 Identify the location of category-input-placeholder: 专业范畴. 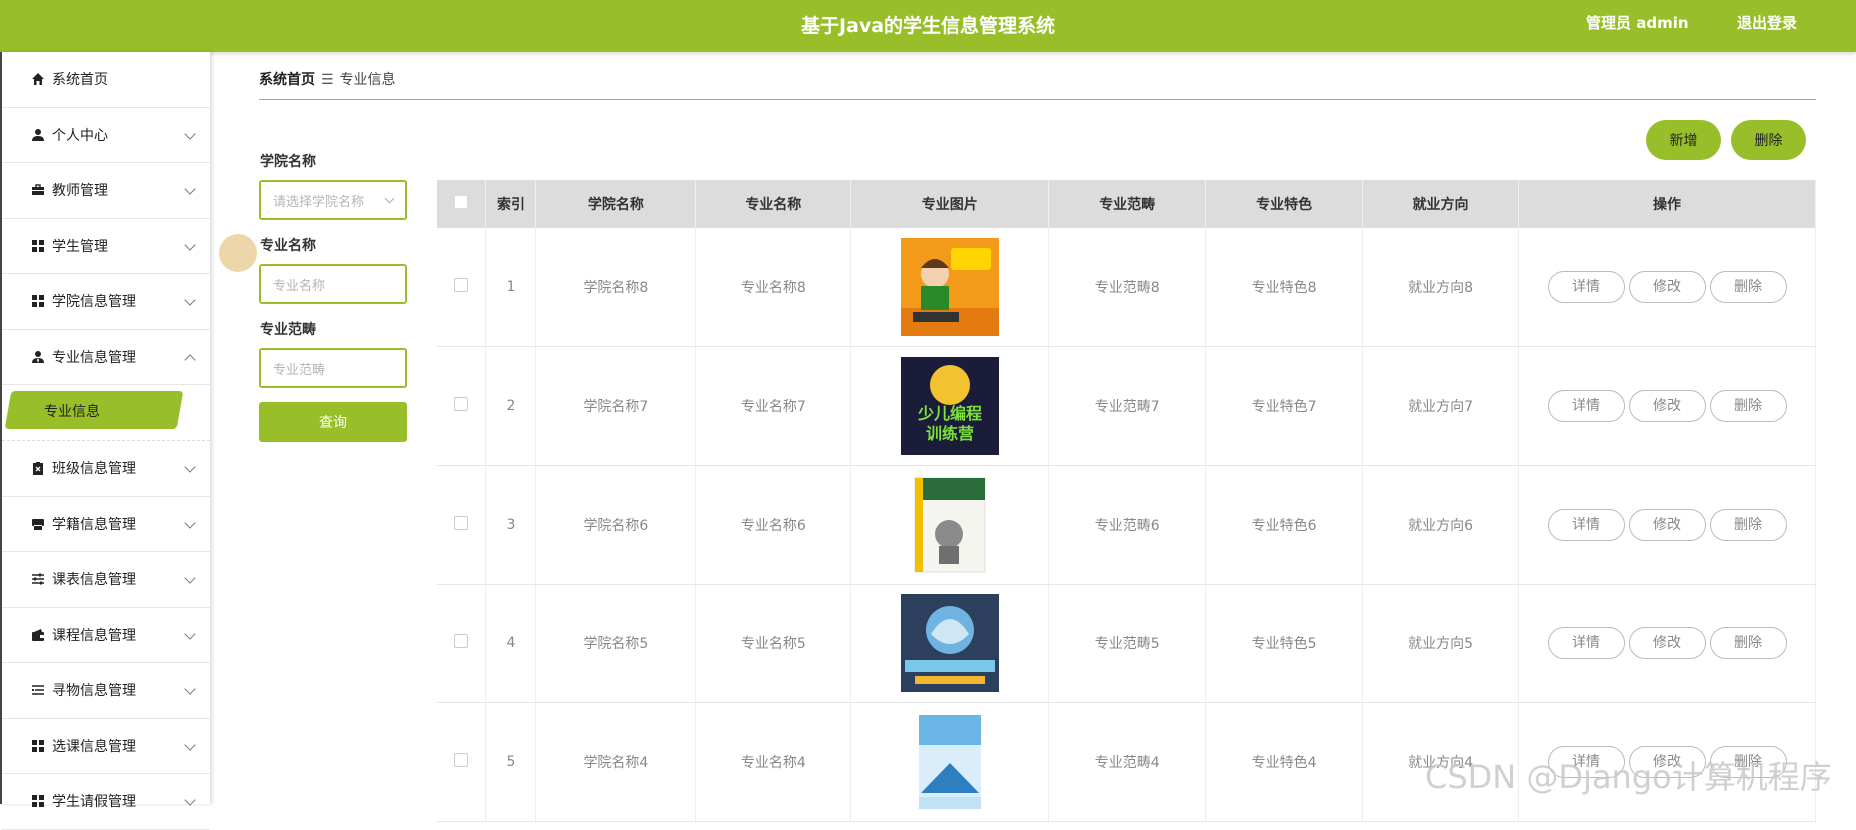
(299, 370).